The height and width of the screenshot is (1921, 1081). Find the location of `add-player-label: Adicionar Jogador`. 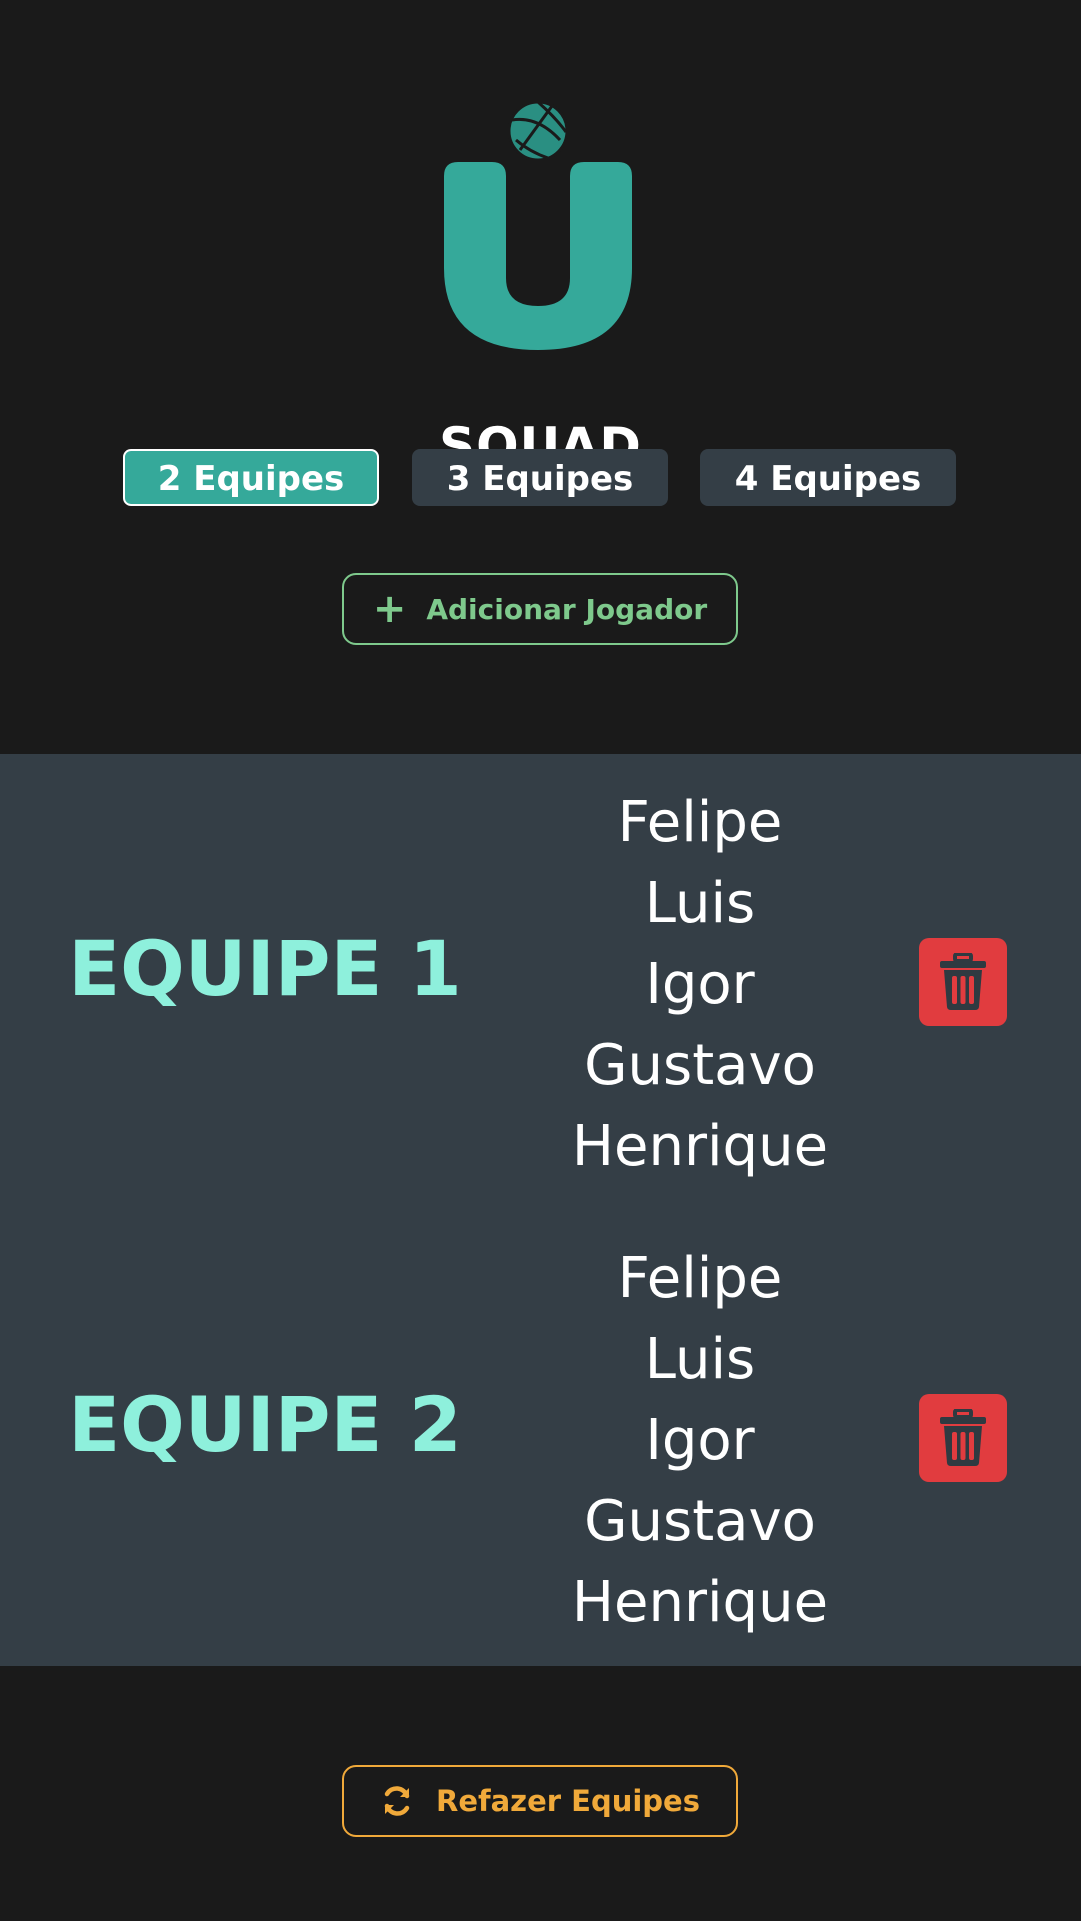

add-player-label: Adicionar Jogador is located at coordinates (567, 609).